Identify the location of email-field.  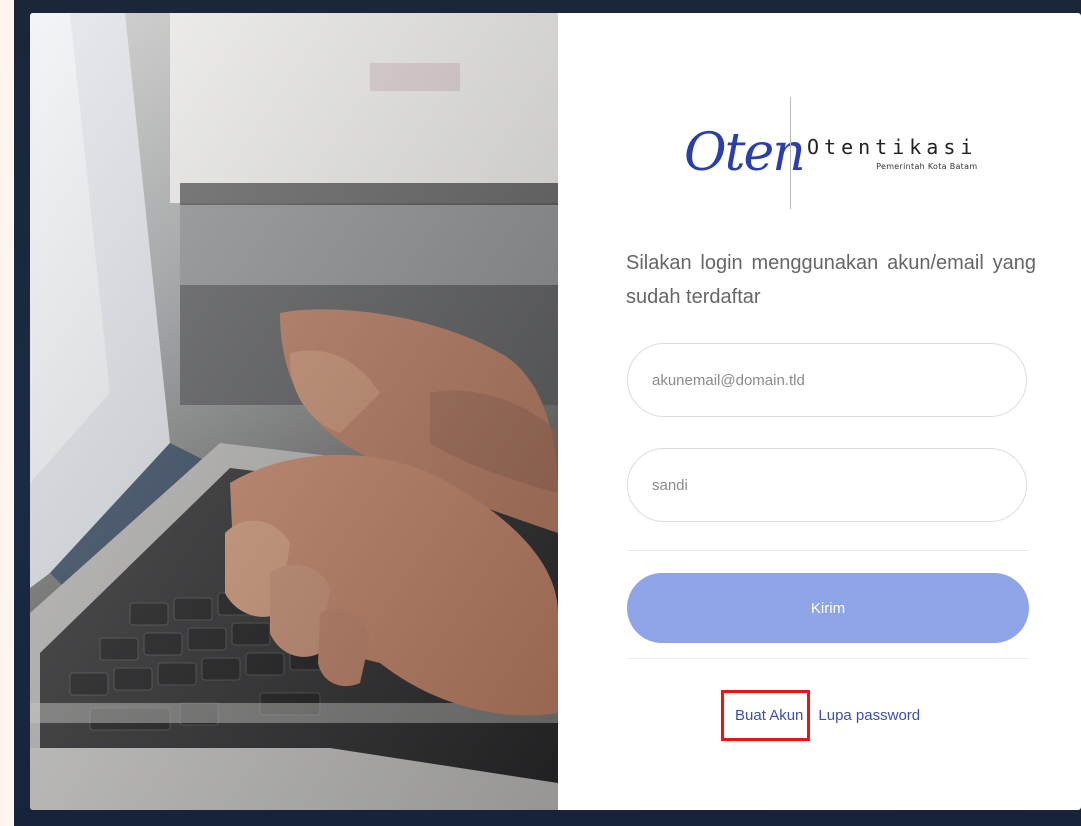
(827, 380).